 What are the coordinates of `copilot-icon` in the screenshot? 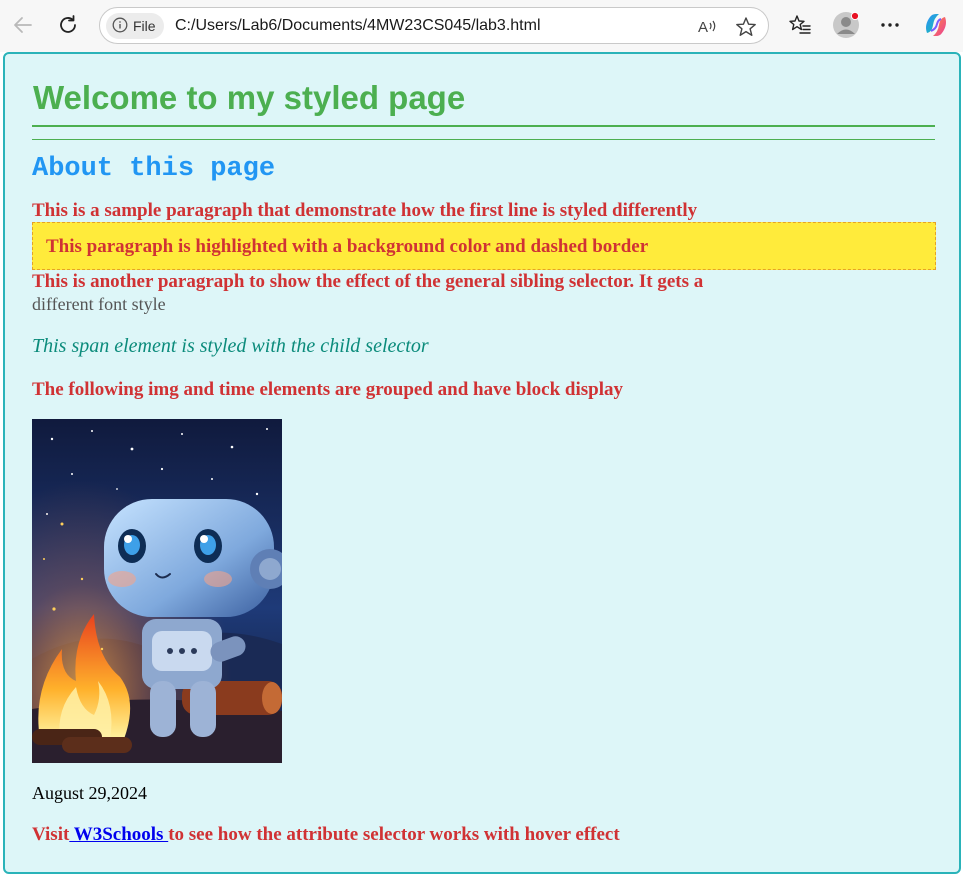 It's located at (936, 25).